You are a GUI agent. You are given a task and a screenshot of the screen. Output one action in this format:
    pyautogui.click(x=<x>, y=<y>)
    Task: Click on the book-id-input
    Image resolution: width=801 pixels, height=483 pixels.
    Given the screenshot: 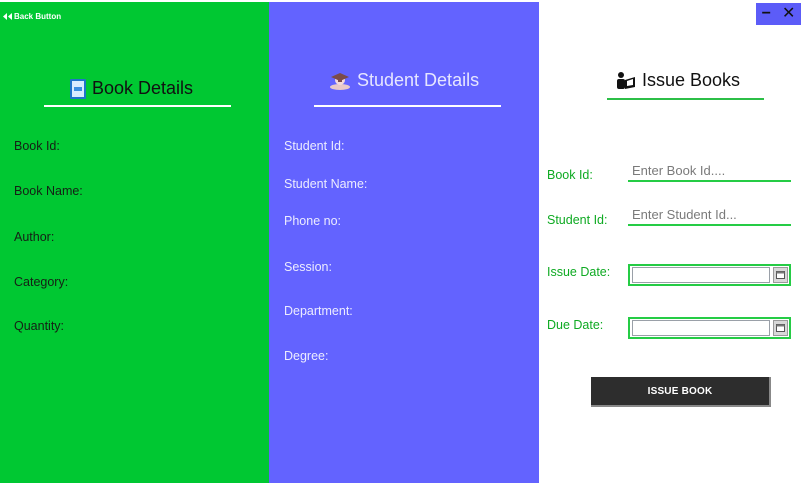 What is the action you would take?
    pyautogui.click(x=709, y=171)
    